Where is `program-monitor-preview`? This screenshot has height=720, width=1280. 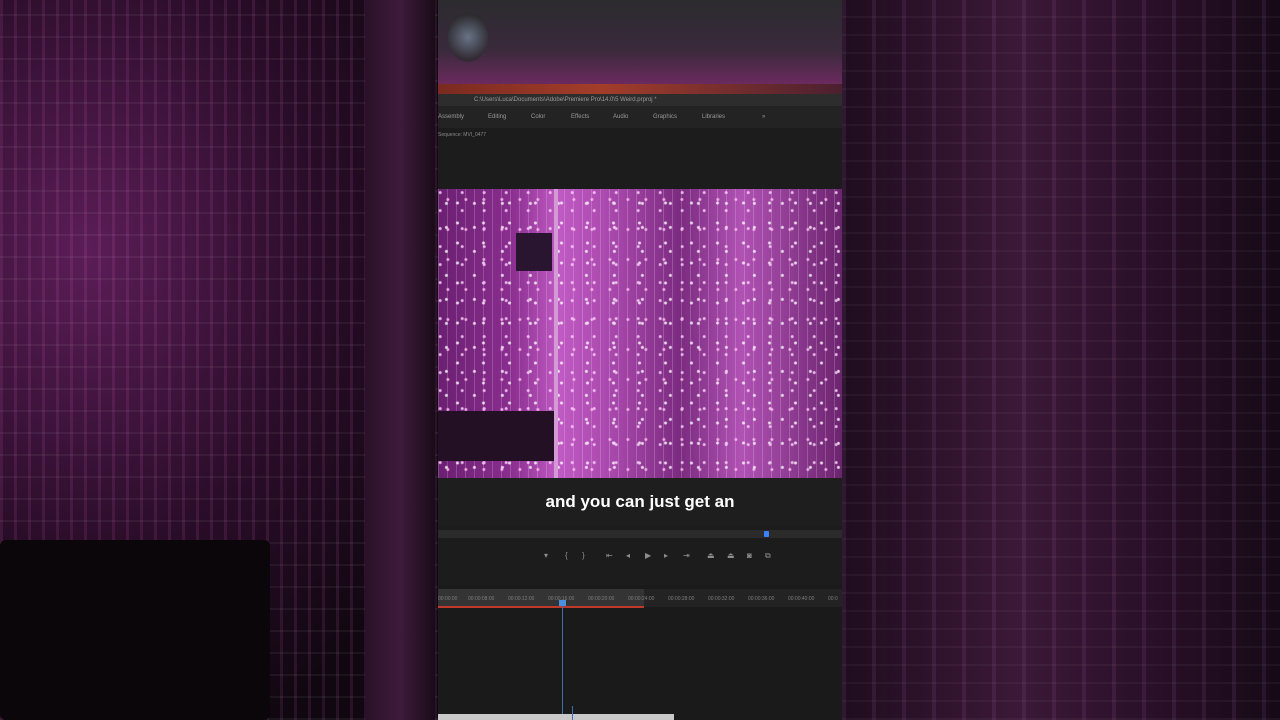
program-monitor-preview is located at coordinates (640, 333).